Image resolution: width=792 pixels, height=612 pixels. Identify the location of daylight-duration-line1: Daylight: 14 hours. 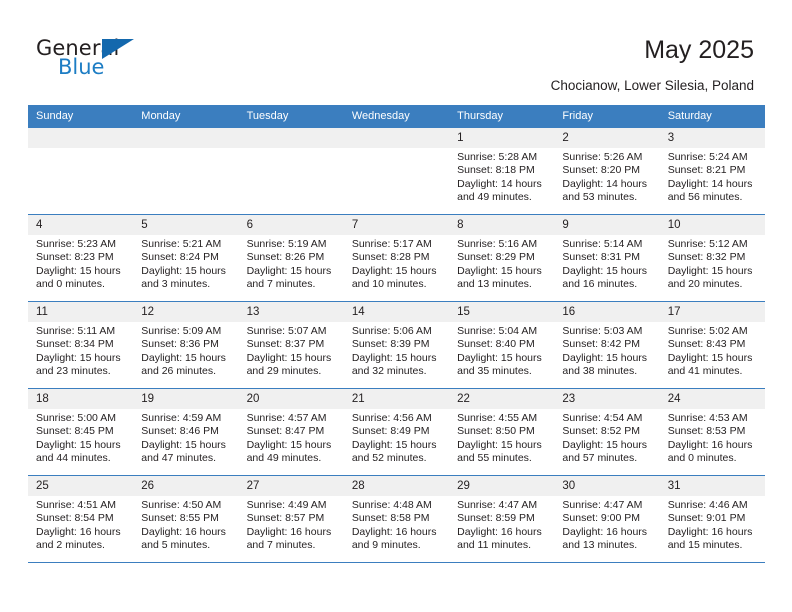
(499, 183).